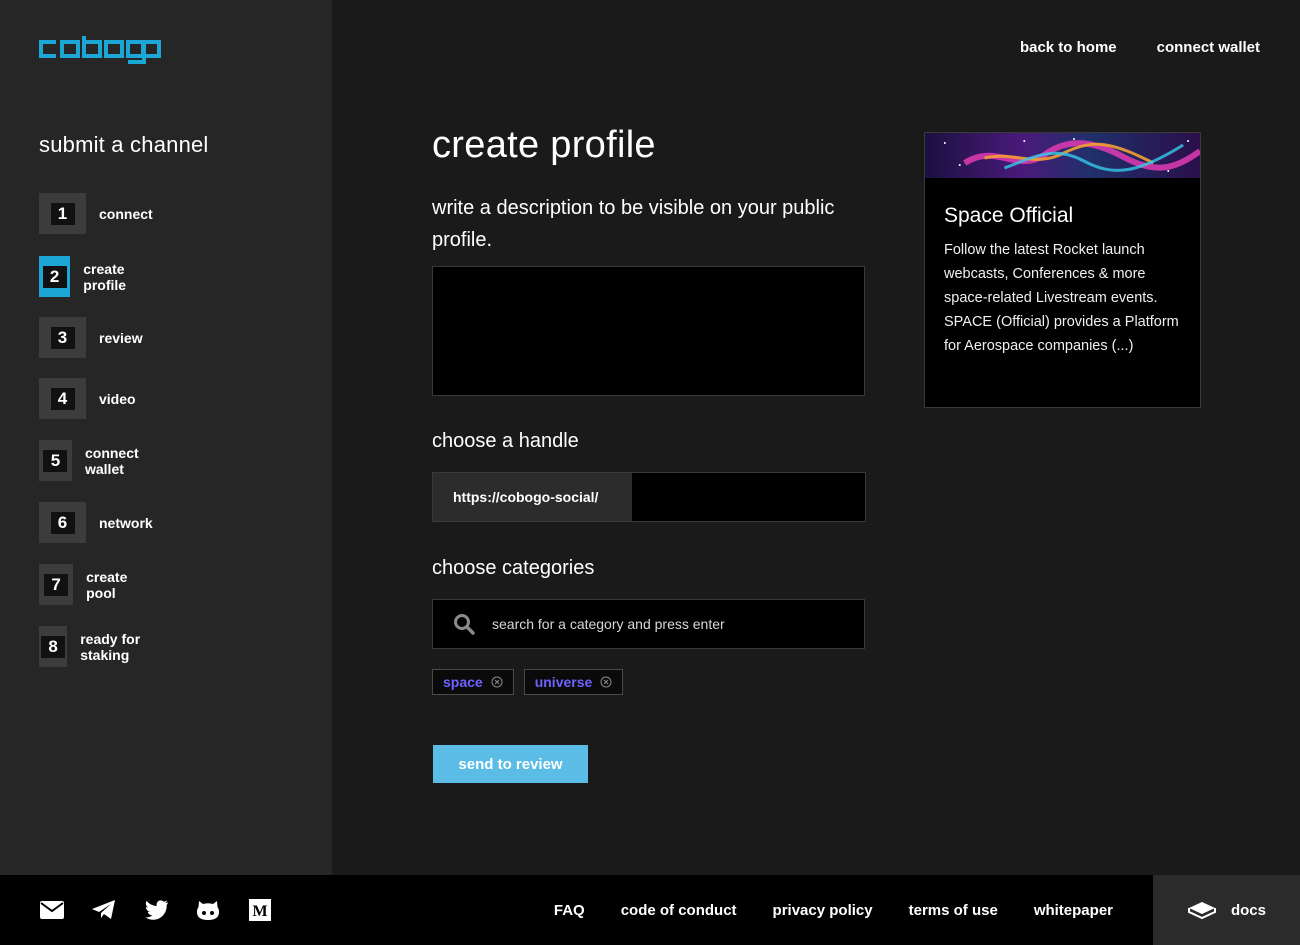 Image resolution: width=1300 pixels, height=945 pixels. What do you see at coordinates (748, 497) in the screenshot?
I see `handle-input` at bounding box center [748, 497].